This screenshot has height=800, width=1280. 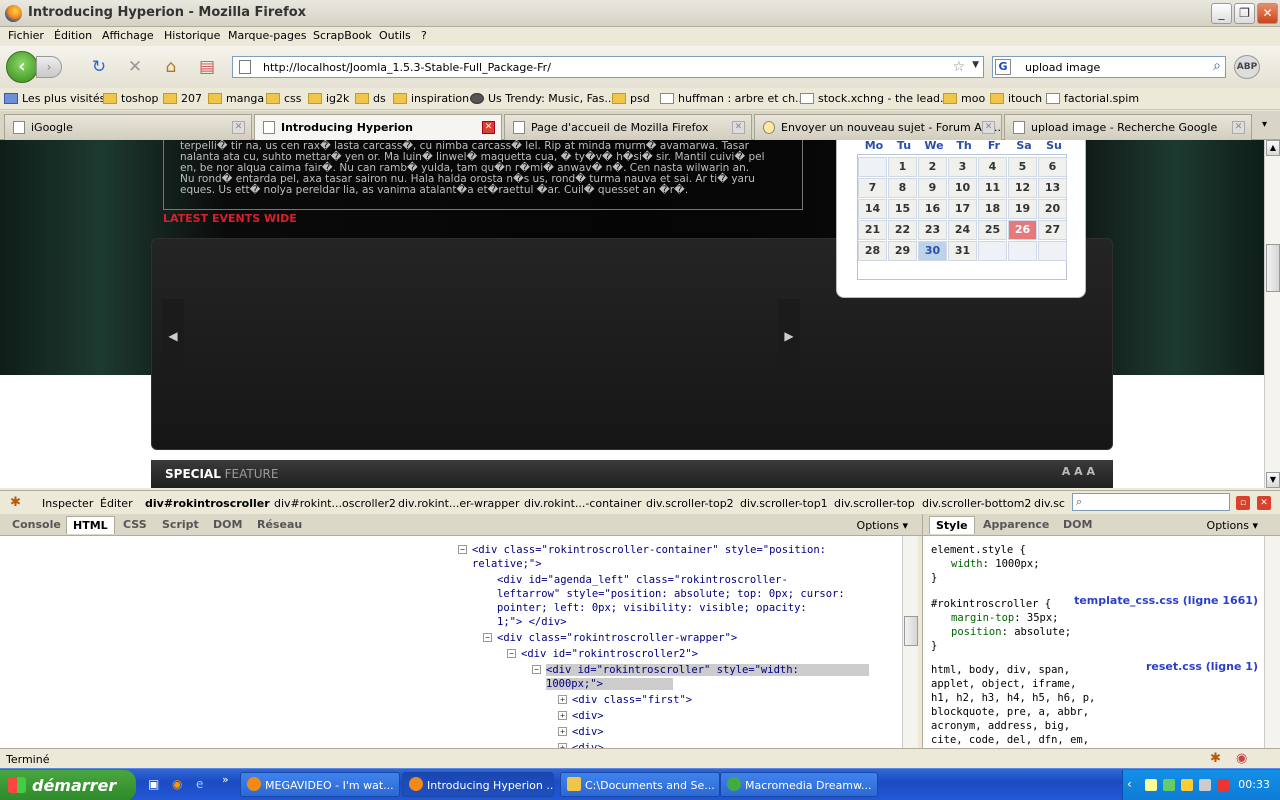 What do you see at coordinates (932, 209) in the screenshot?
I see `calendar-day: 16` at bounding box center [932, 209].